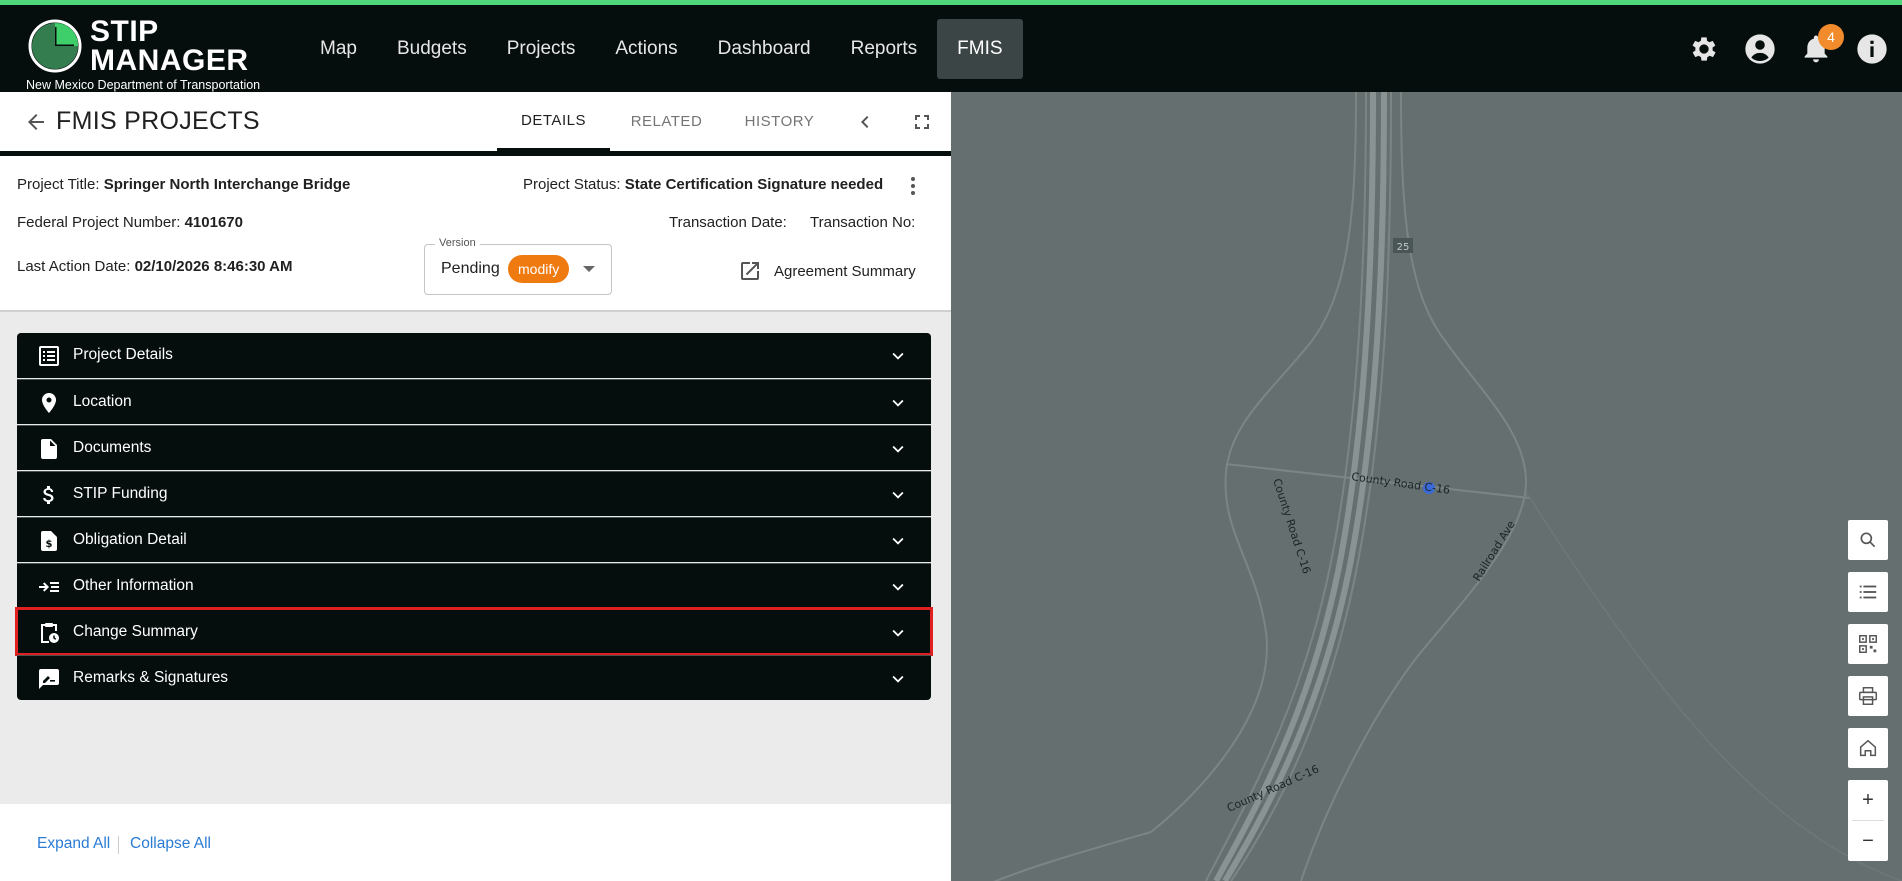 The height and width of the screenshot is (881, 1902). I want to click on notifications-button: 4, so click(1821, 45).